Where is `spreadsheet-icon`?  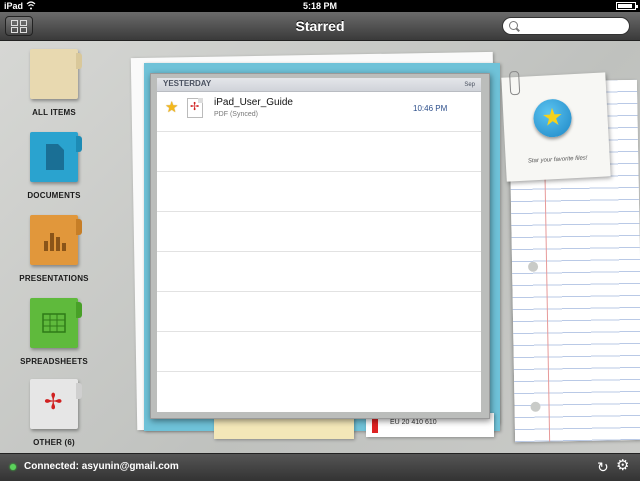
spreadsheet-icon is located at coordinates (56, 323).